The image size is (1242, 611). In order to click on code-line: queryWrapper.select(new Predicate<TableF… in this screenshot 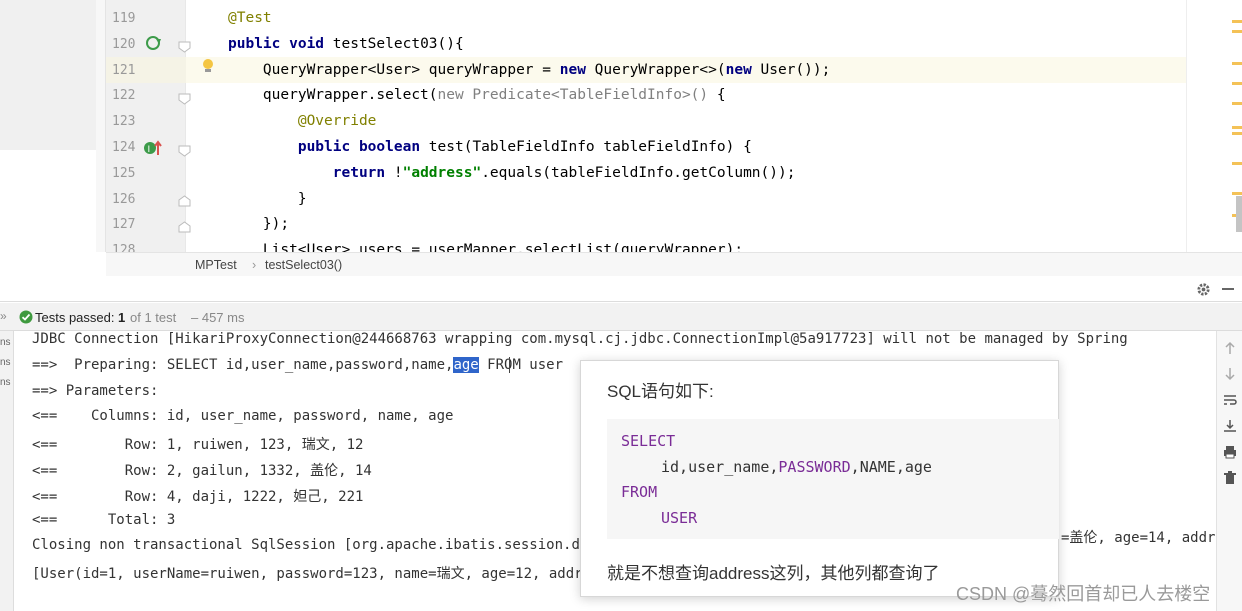, I will do `click(477, 95)`.